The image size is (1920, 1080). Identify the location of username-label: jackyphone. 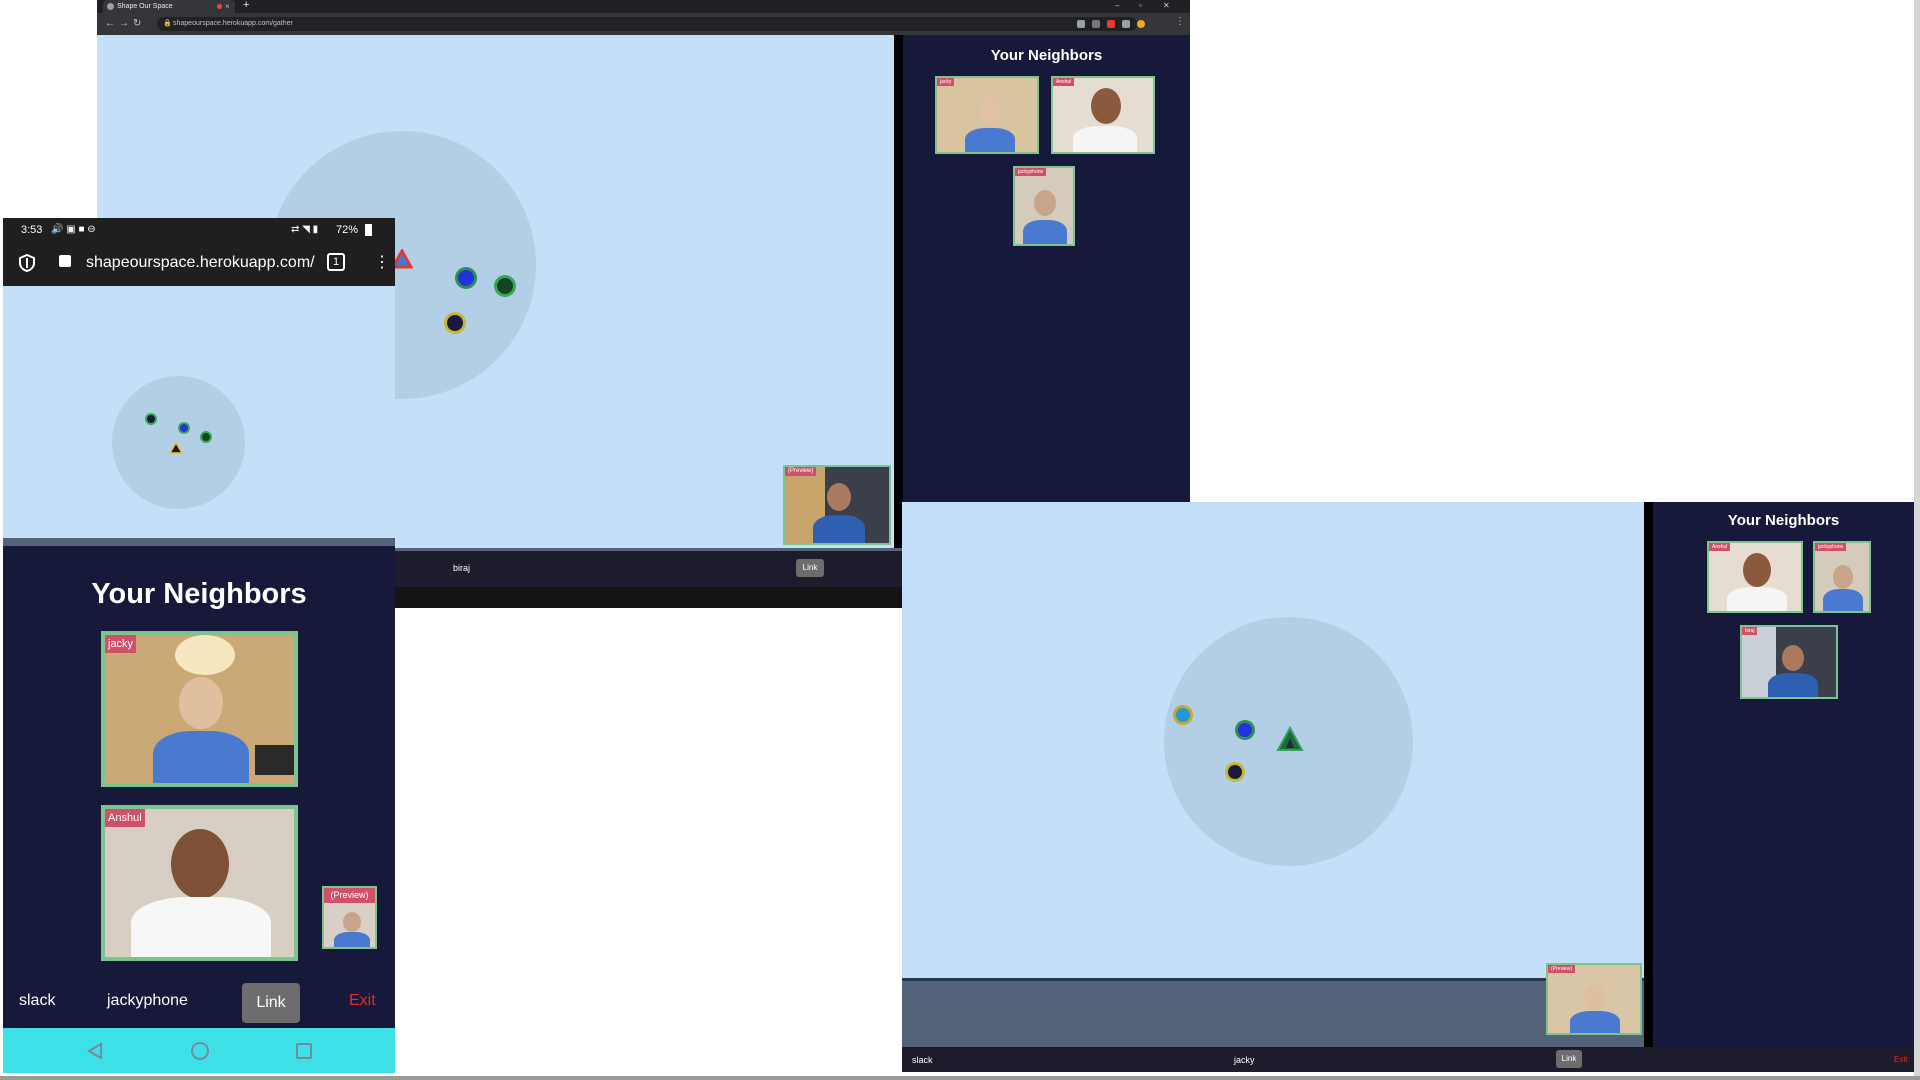
(147, 1000).